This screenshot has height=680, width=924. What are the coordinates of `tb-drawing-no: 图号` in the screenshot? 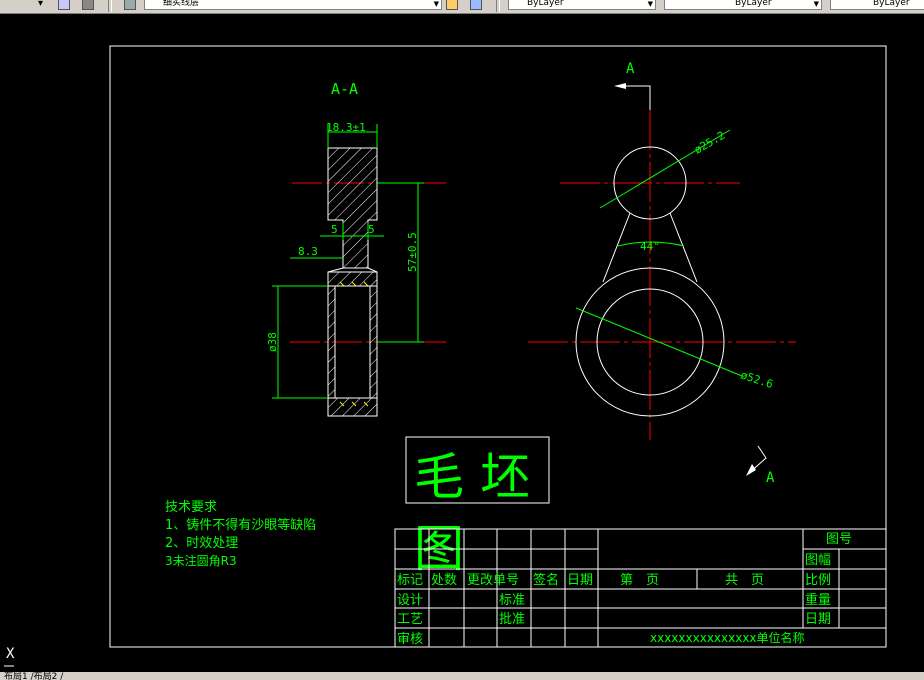 It's located at (839, 539).